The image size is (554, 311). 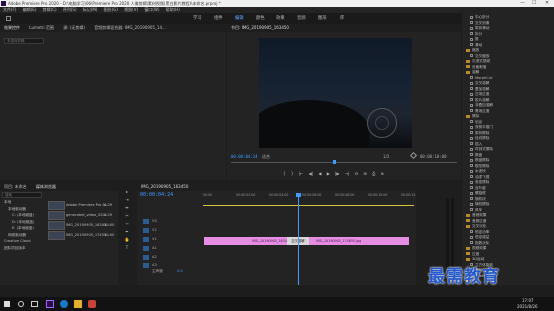 I want to click on effects-item: 百叶窗, so click(x=508, y=188).